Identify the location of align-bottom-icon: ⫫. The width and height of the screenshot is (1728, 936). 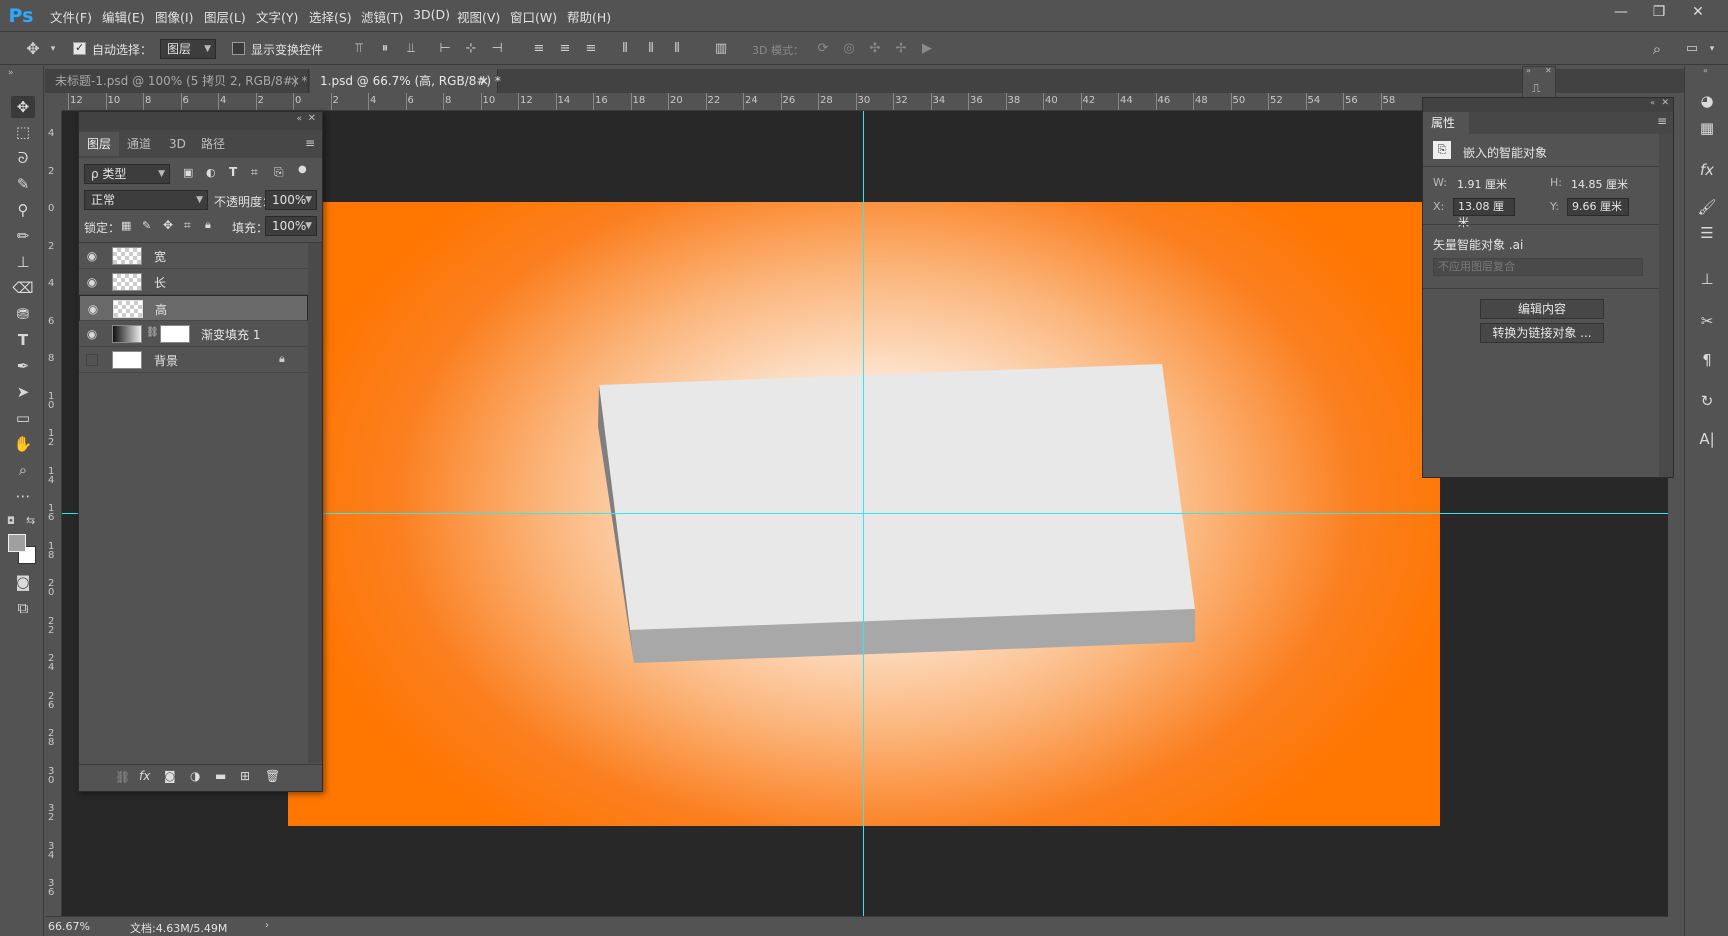
(411, 49).